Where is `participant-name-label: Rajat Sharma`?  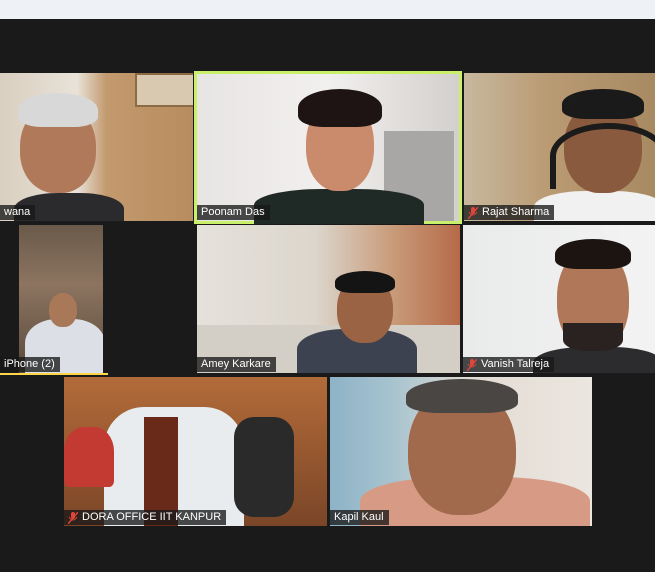
participant-name-label: Rajat Sharma is located at coordinates (509, 212).